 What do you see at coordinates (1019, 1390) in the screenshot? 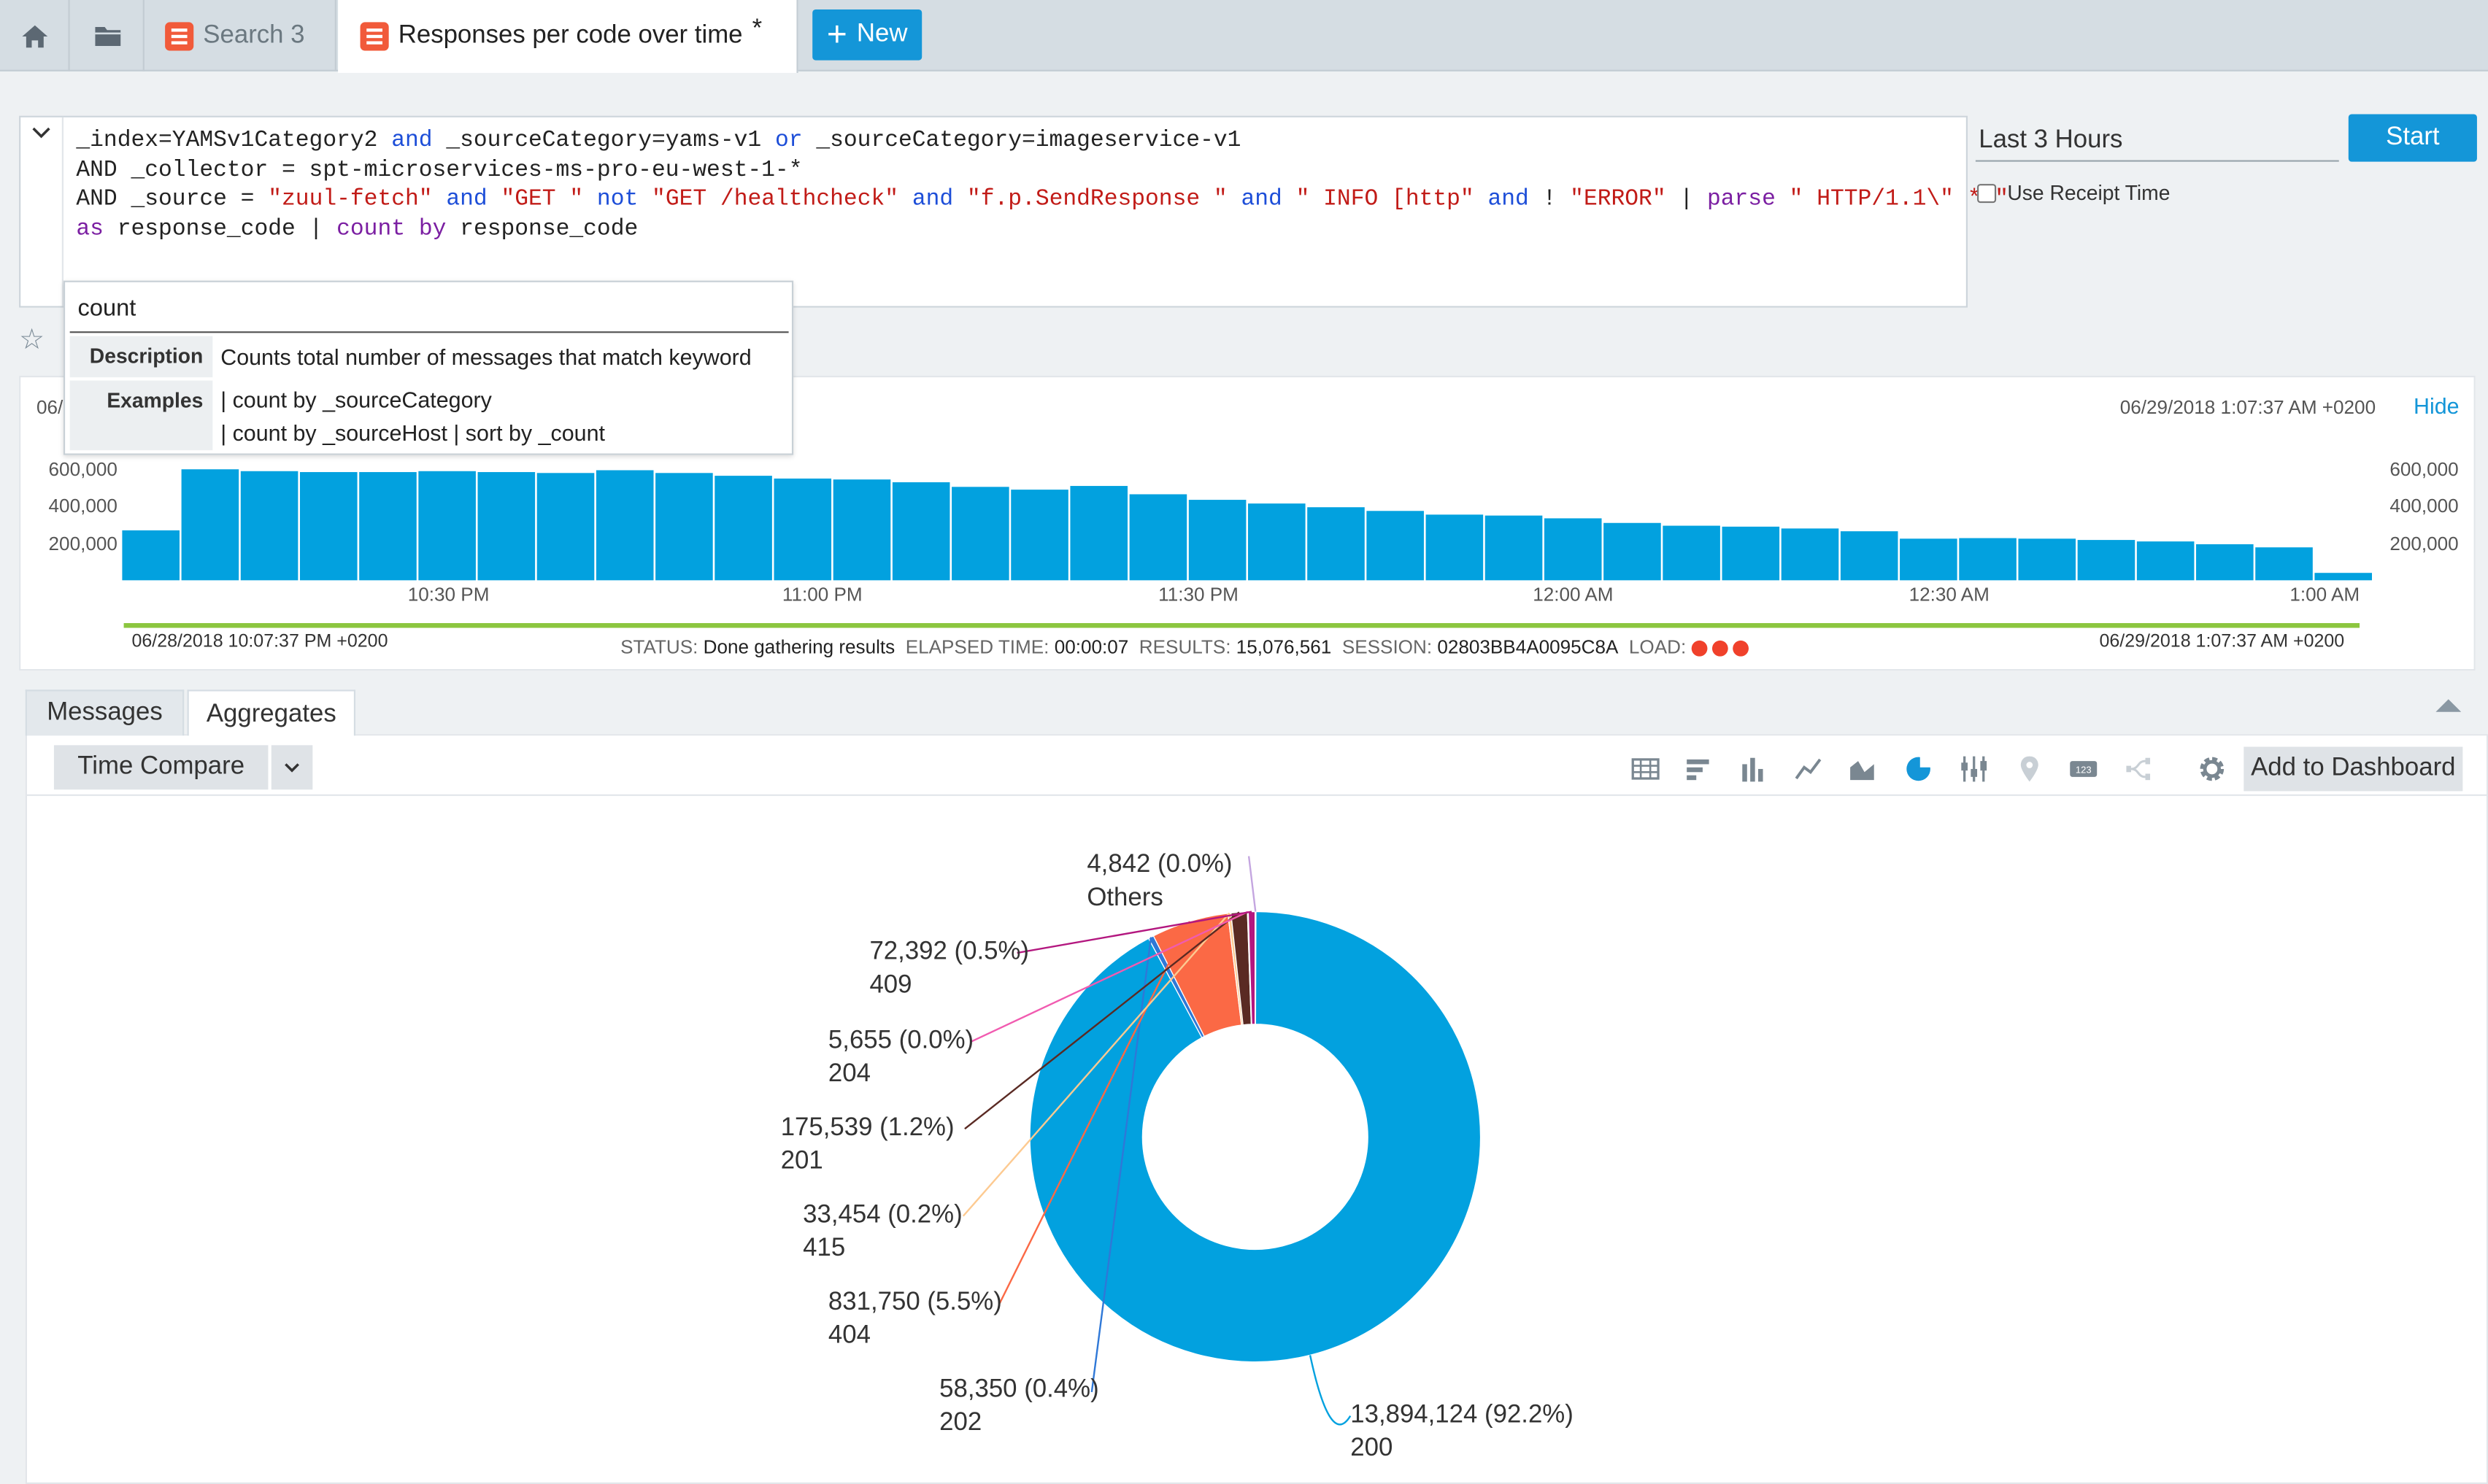
I see `slice-label-value: 58,350 (0.4%)` at bounding box center [1019, 1390].